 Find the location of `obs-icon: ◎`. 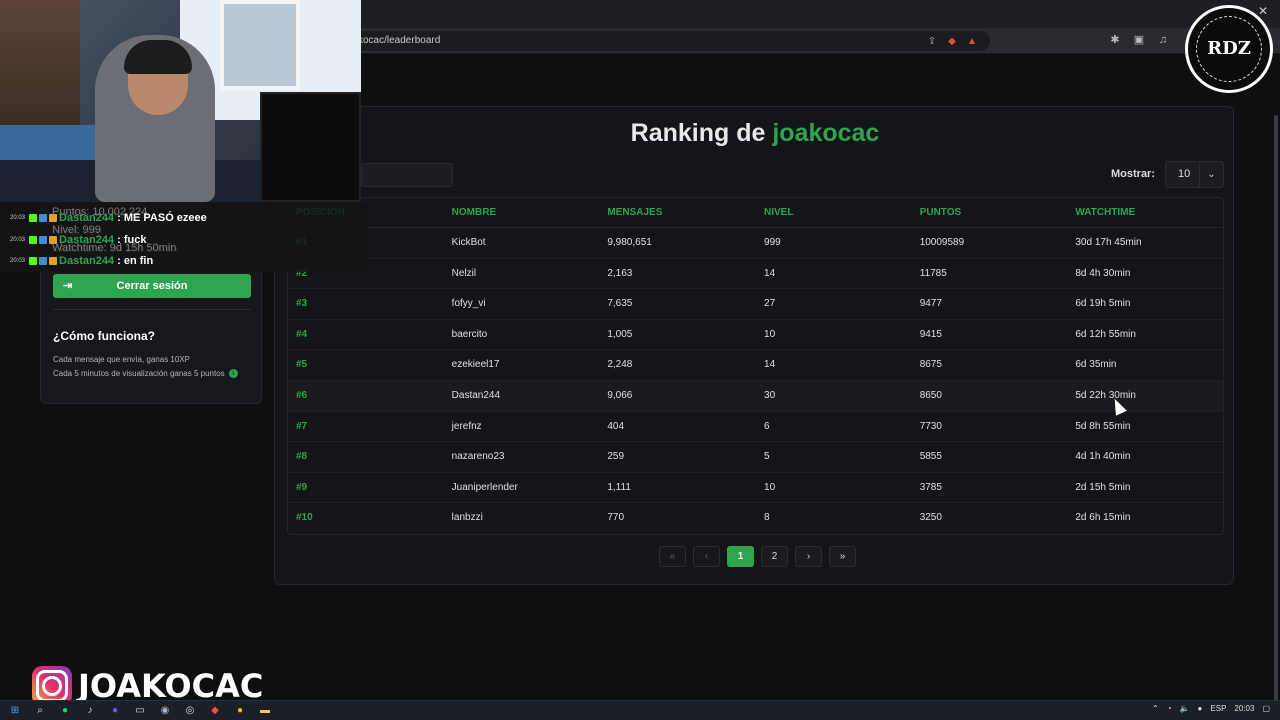

obs-icon: ◎ is located at coordinates (190, 711).